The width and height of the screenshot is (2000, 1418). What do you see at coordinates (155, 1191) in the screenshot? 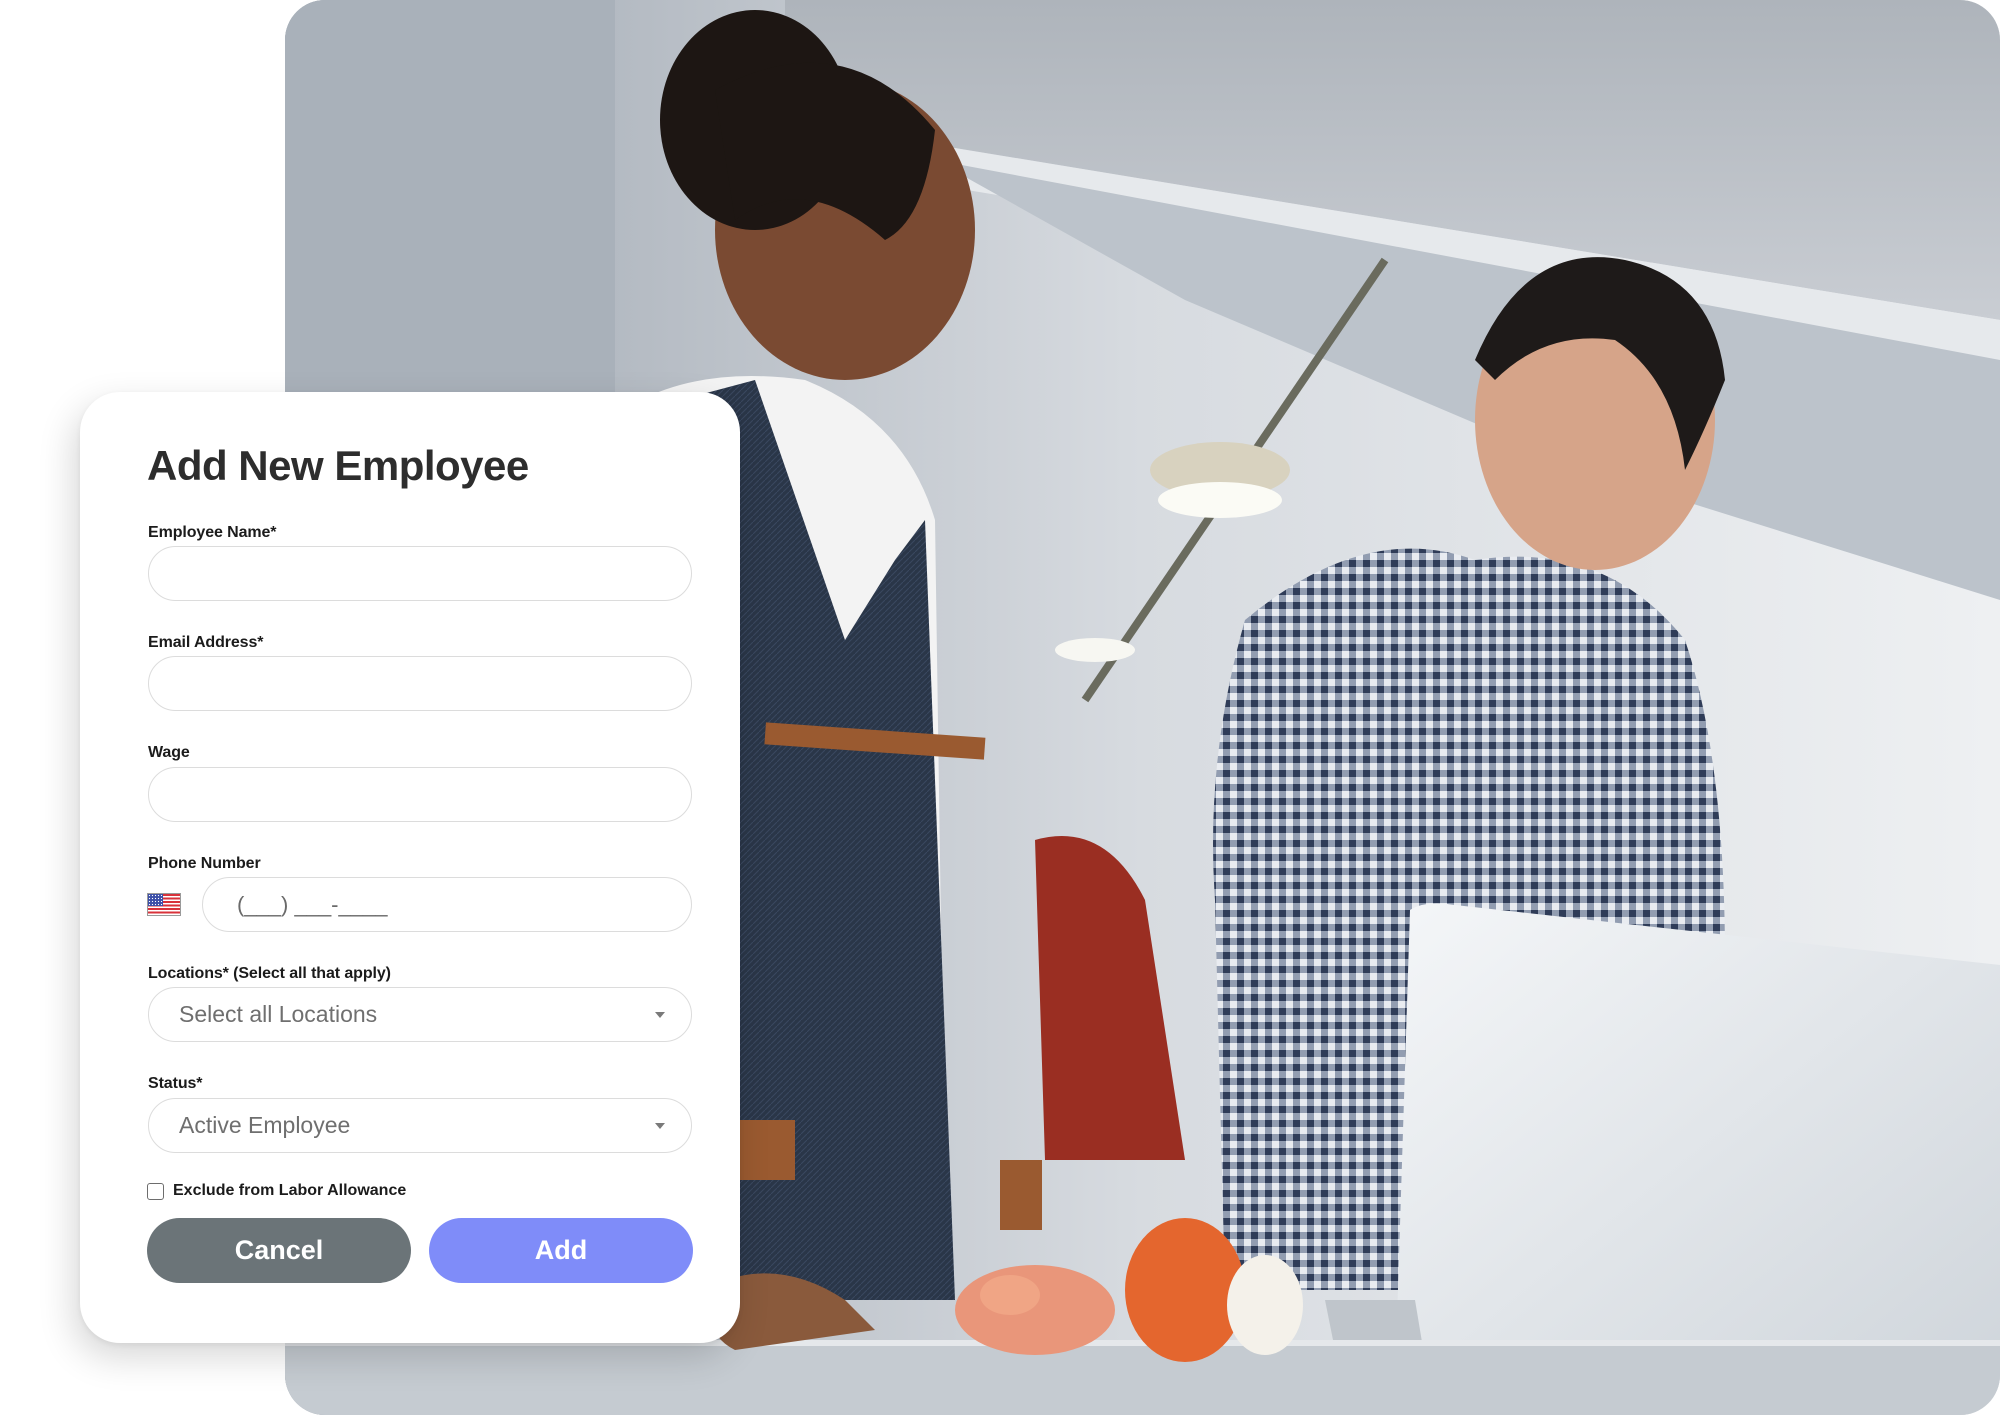
I see `exclude-labor-allowance-checkbox` at bounding box center [155, 1191].